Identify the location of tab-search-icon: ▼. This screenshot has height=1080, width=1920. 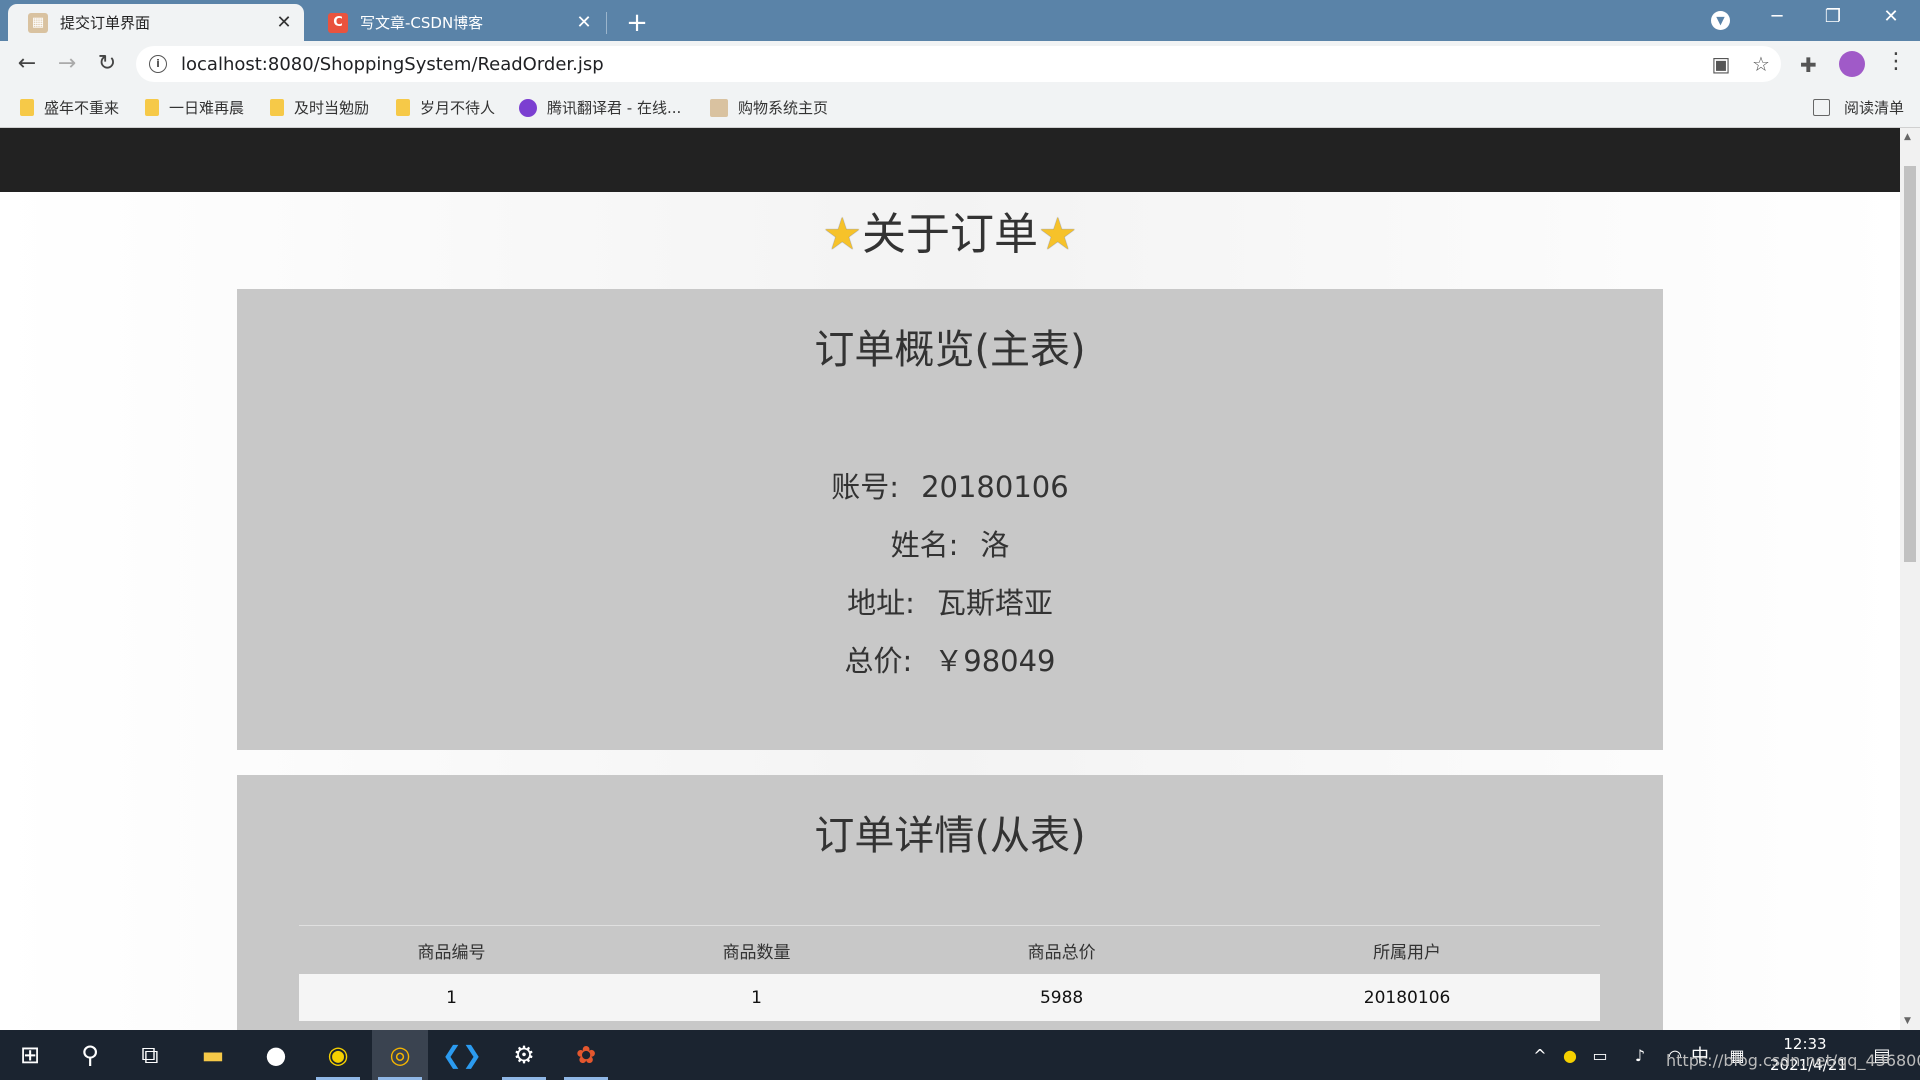
(1720, 20).